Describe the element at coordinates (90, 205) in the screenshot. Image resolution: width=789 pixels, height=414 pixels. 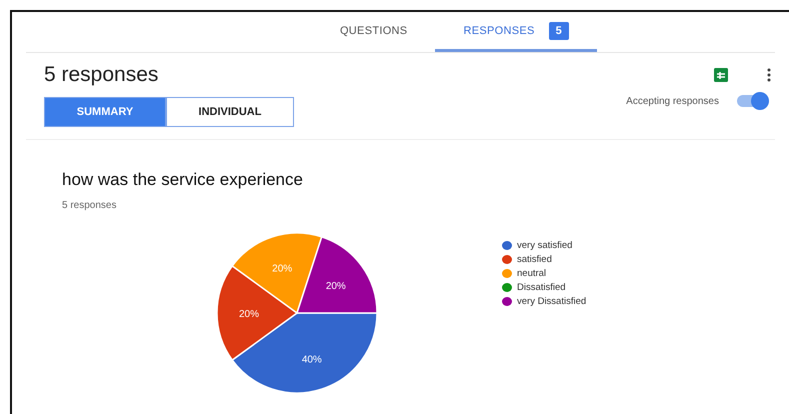
I see `response-count: 5 responses` at that location.